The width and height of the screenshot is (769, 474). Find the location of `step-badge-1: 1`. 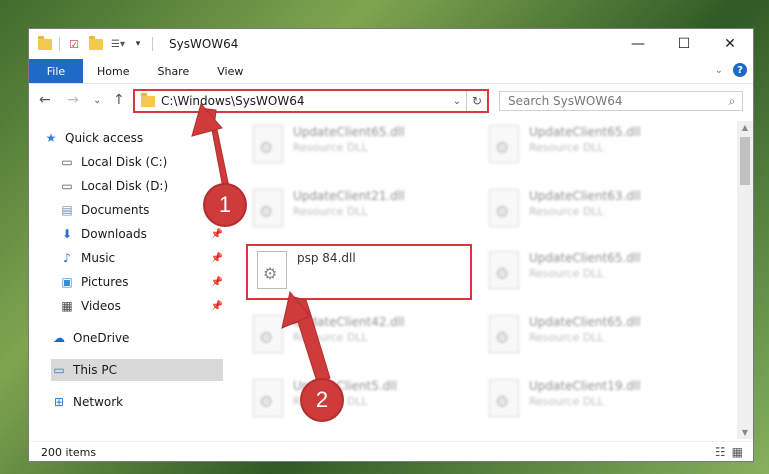

step-badge-1: 1 is located at coordinates (225, 205).